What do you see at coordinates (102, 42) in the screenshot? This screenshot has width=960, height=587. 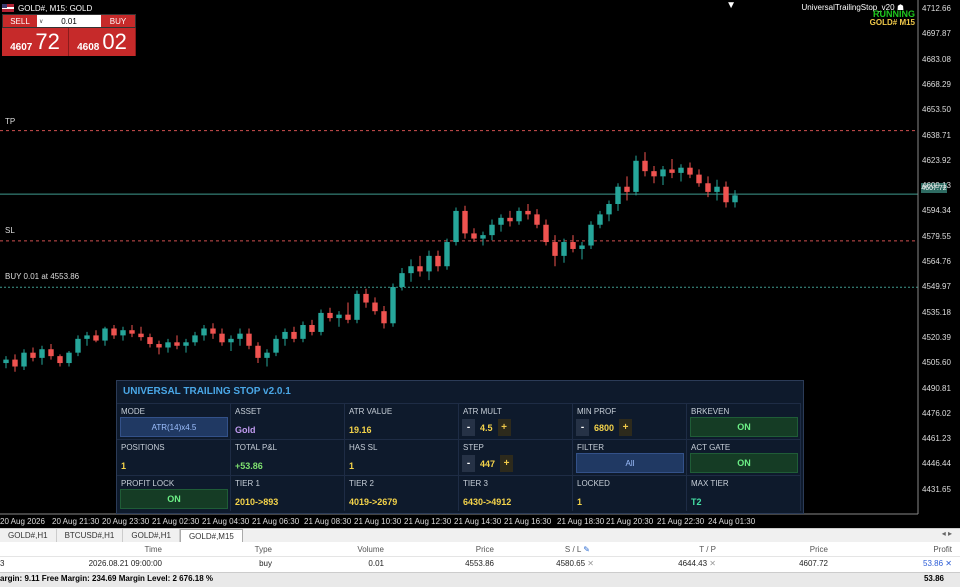 I see `buy-price: 4608 02` at bounding box center [102, 42].